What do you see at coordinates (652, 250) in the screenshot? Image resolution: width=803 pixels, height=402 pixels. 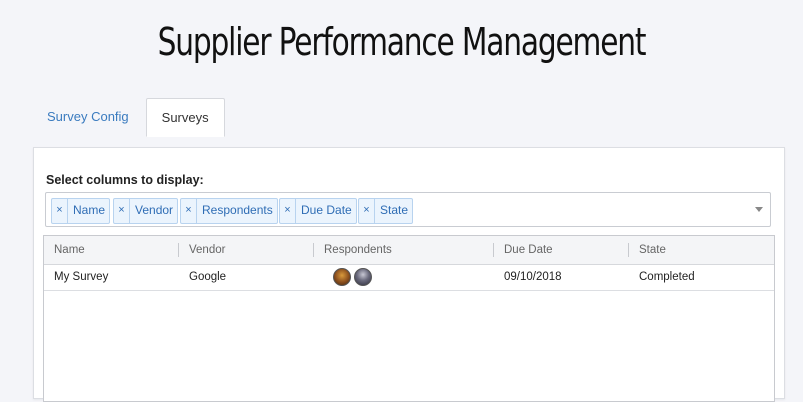 I see `column-header-state: State` at bounding box center [652, 250].